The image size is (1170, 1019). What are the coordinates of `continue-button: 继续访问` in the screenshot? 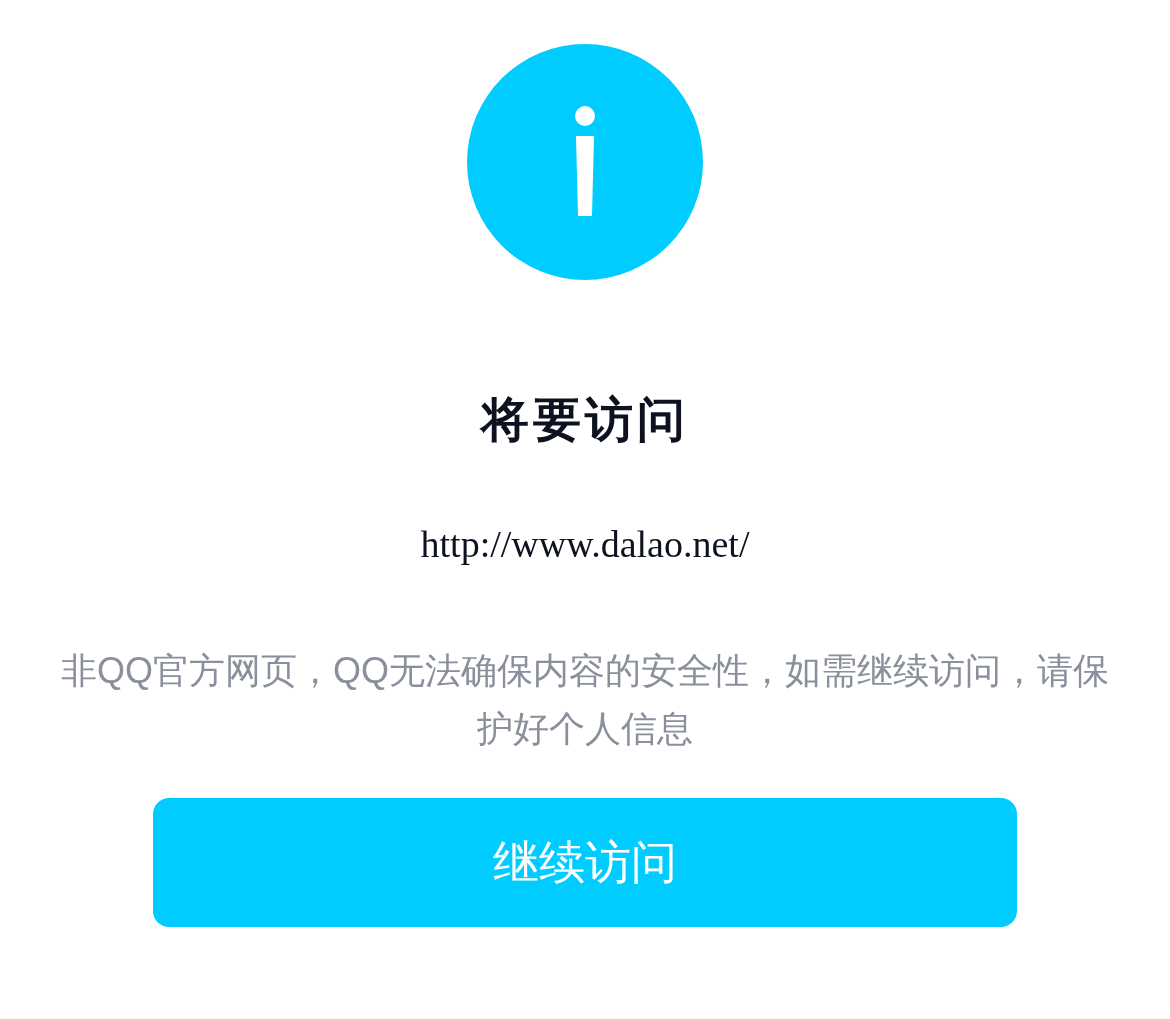 It's located at (585, 862).